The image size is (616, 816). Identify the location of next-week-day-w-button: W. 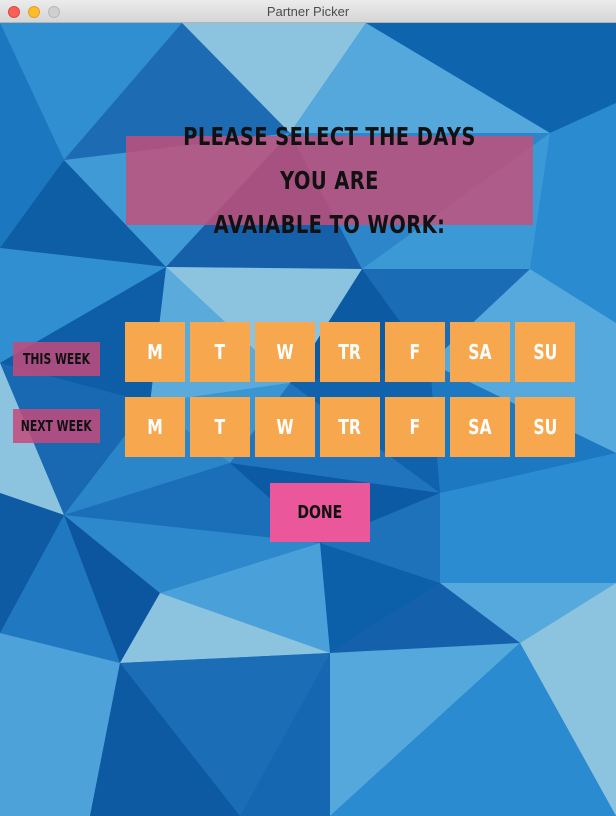
(285, 427).